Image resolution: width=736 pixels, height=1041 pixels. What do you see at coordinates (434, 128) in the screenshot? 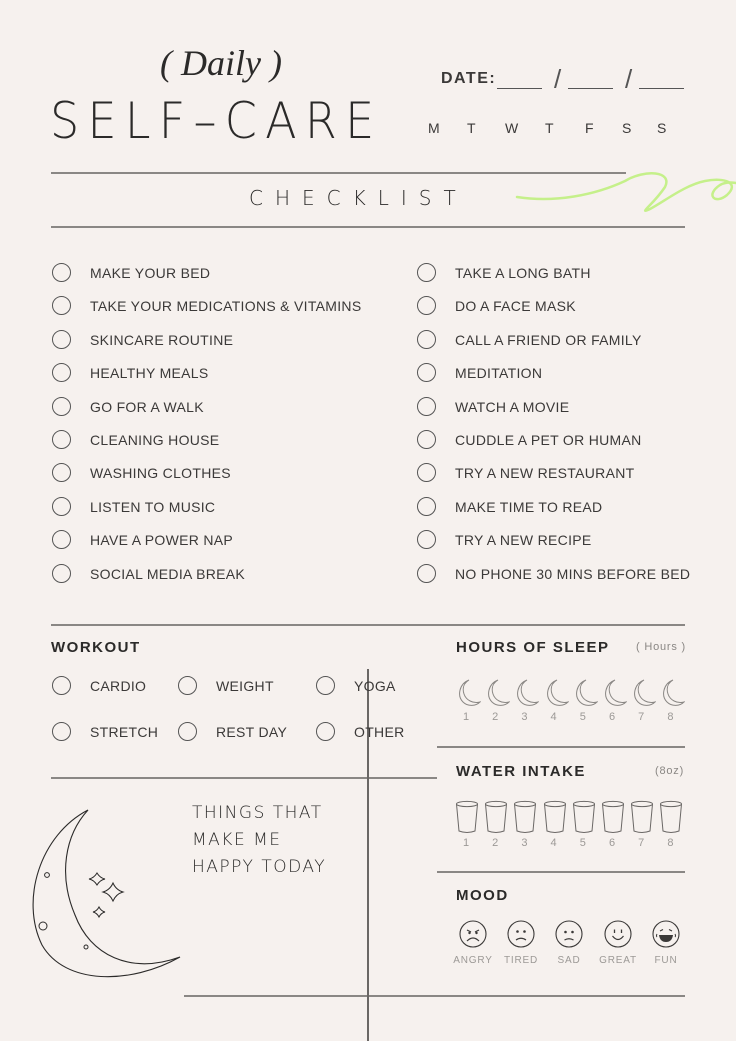
I see `weekday-option: M` at bounding box center [434, 128].